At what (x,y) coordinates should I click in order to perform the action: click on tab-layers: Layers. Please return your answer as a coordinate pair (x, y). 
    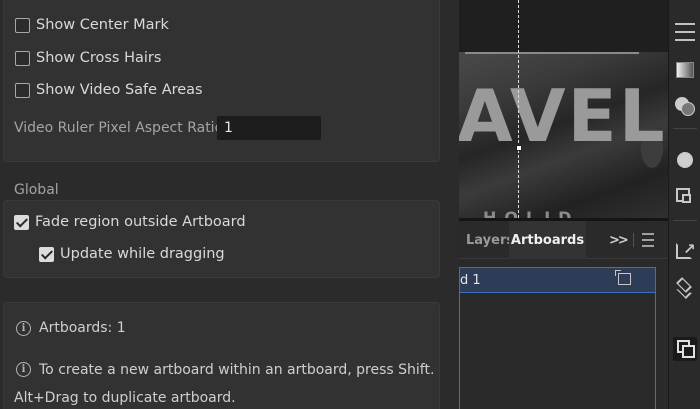
    Looking at the image, I should click on (490, 240).